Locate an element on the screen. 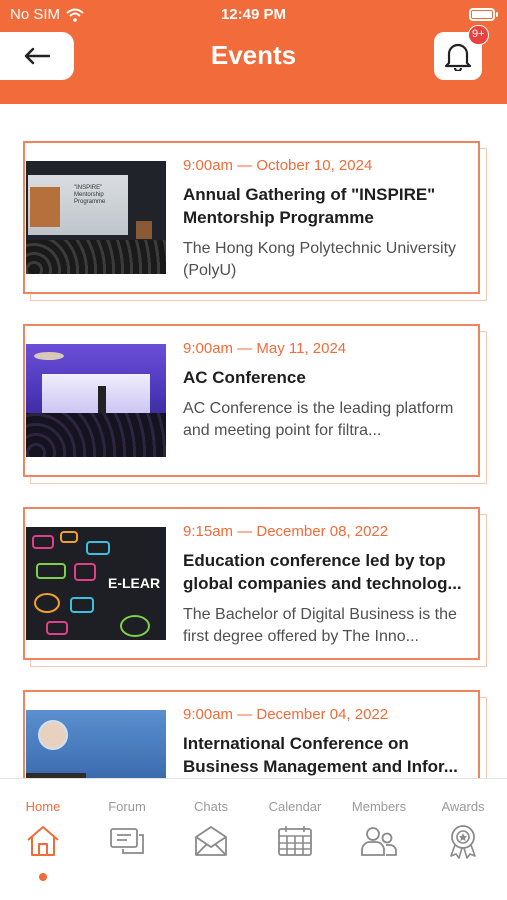 Image resolution: width=507 pixels, height=900 pixels. tab-members: Members is located at coordinates (379, 839).